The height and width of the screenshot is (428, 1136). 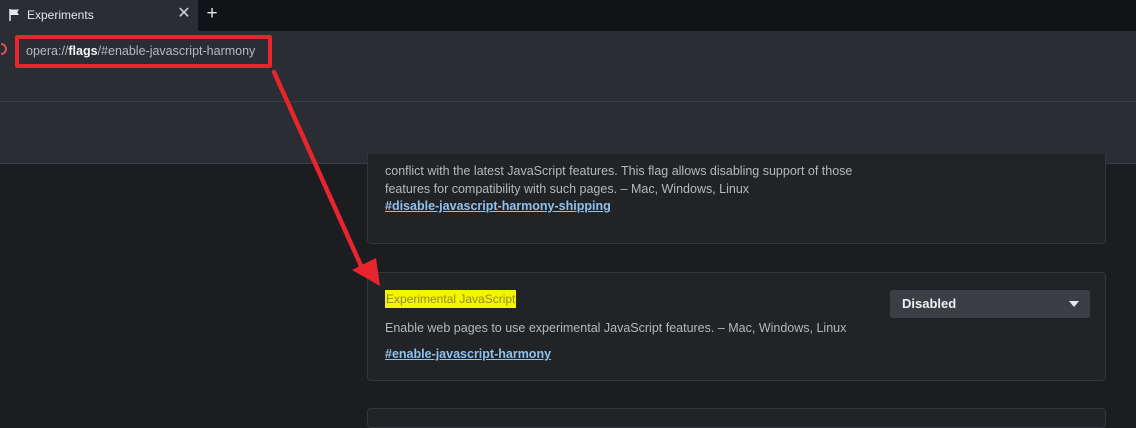 What do you see at coordinates (176, 51) in the screenshot?
I see `url-path: /#enable-javascript-harmony` at bounding box center [176, 51].